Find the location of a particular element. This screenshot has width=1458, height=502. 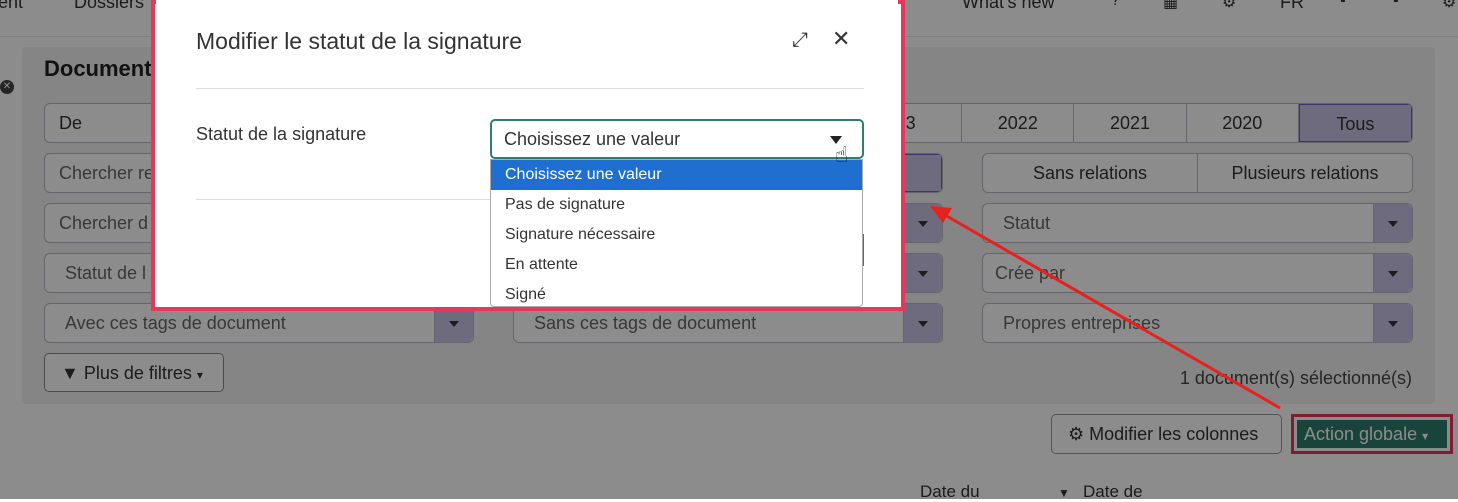

arrow-head is located at coordinates (941, 214).